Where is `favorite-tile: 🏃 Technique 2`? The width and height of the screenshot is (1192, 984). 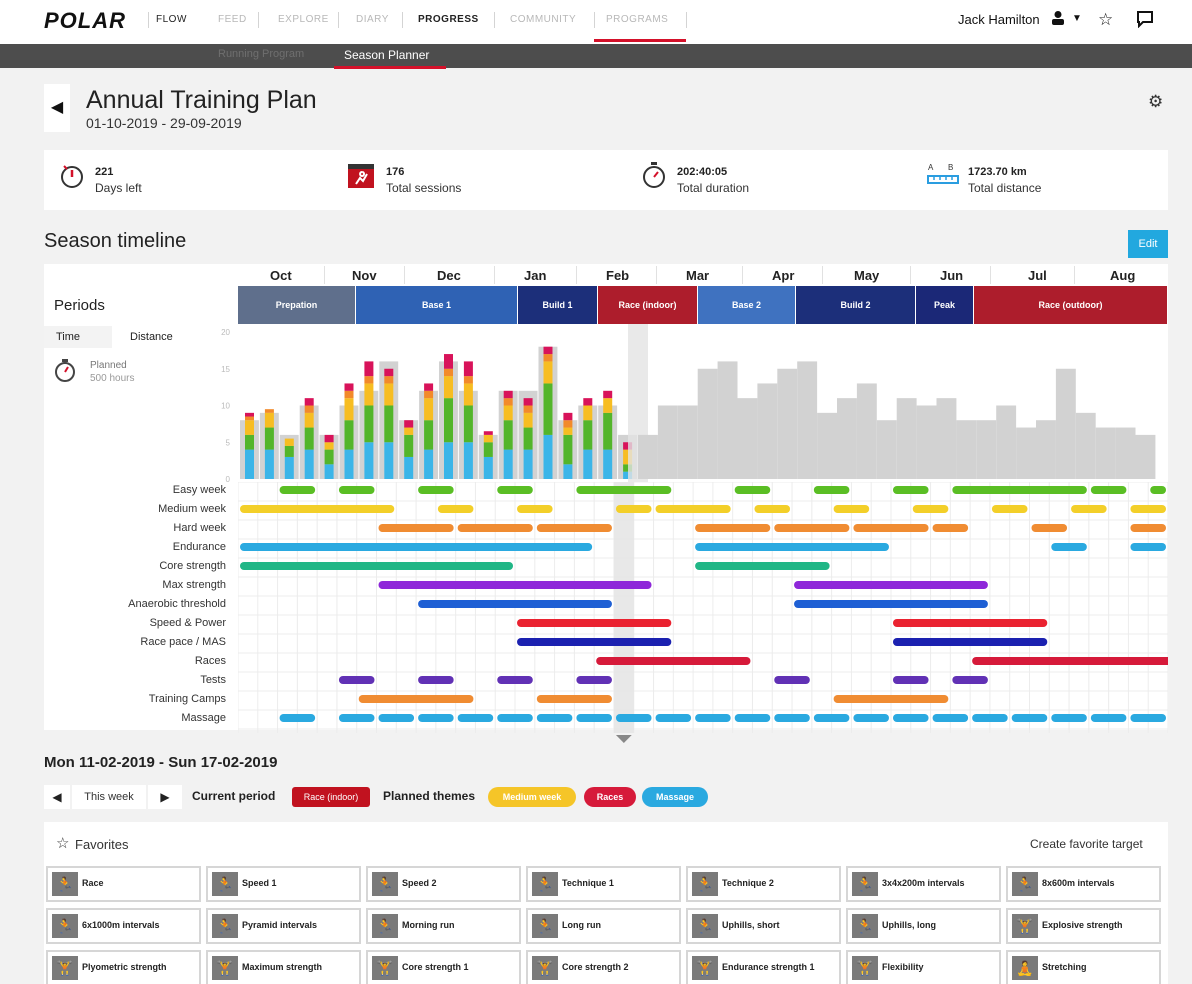 favorite-tile: 🏃 Technique 2 is located at coordinates (763, 884).